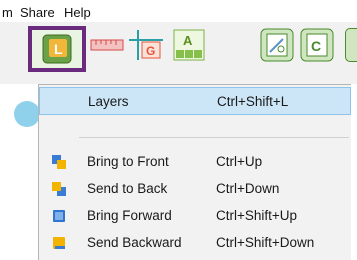  I want to click on align-button: A, so click(189, 45).